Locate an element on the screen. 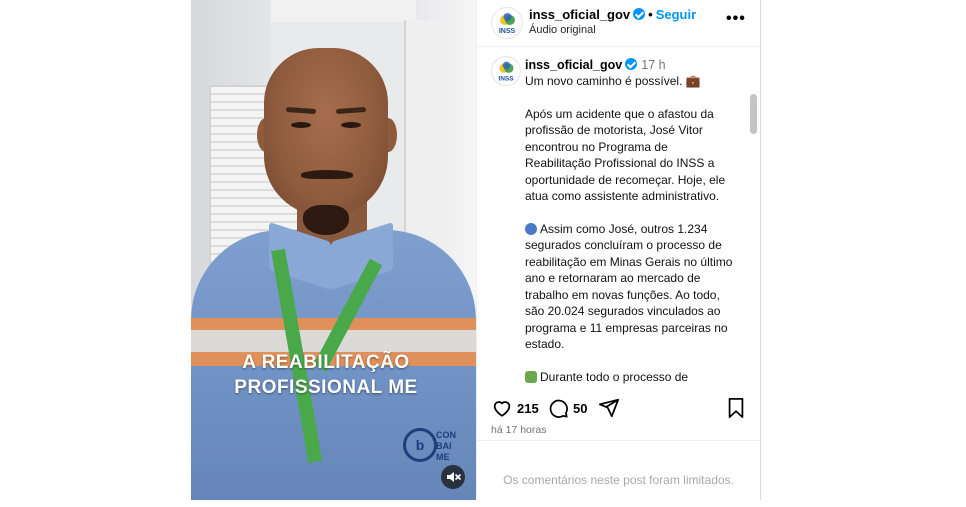 The image size is (966, 507). caption-avatar: INSS is located at coordinates (506, 71).